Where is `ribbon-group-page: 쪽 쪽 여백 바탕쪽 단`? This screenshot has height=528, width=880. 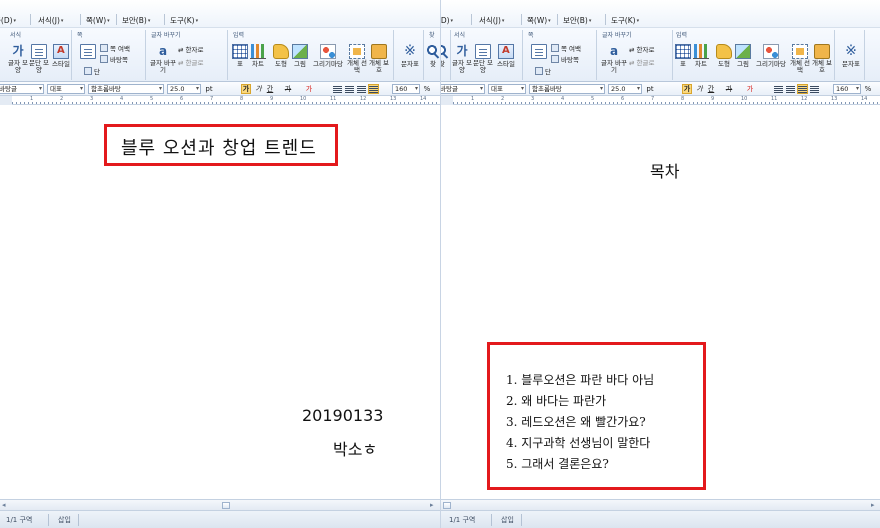 ribbon-group-page: 쪽 쪽 여백 바탕쪽 단 is located at coordinates (561, 55).